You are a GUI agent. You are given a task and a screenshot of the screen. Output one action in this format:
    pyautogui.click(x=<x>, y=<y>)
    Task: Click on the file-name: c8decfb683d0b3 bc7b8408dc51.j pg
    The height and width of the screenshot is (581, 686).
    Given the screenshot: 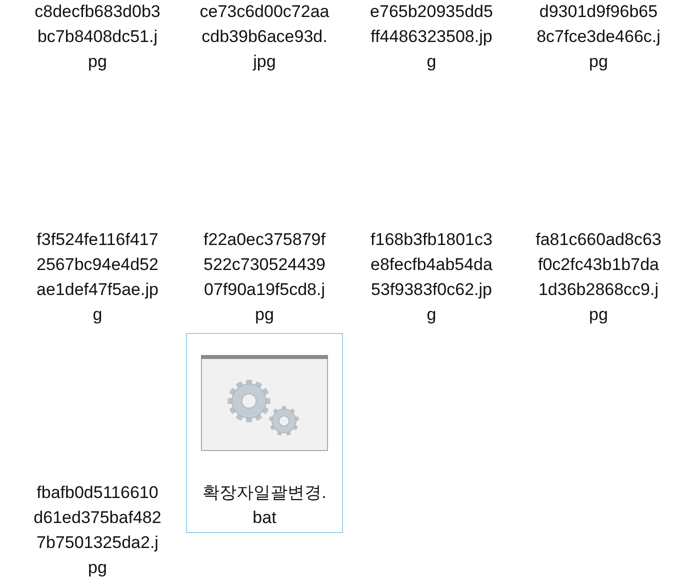 What is the action you would take?
    pyautogui.click(x=97, y=37)
    